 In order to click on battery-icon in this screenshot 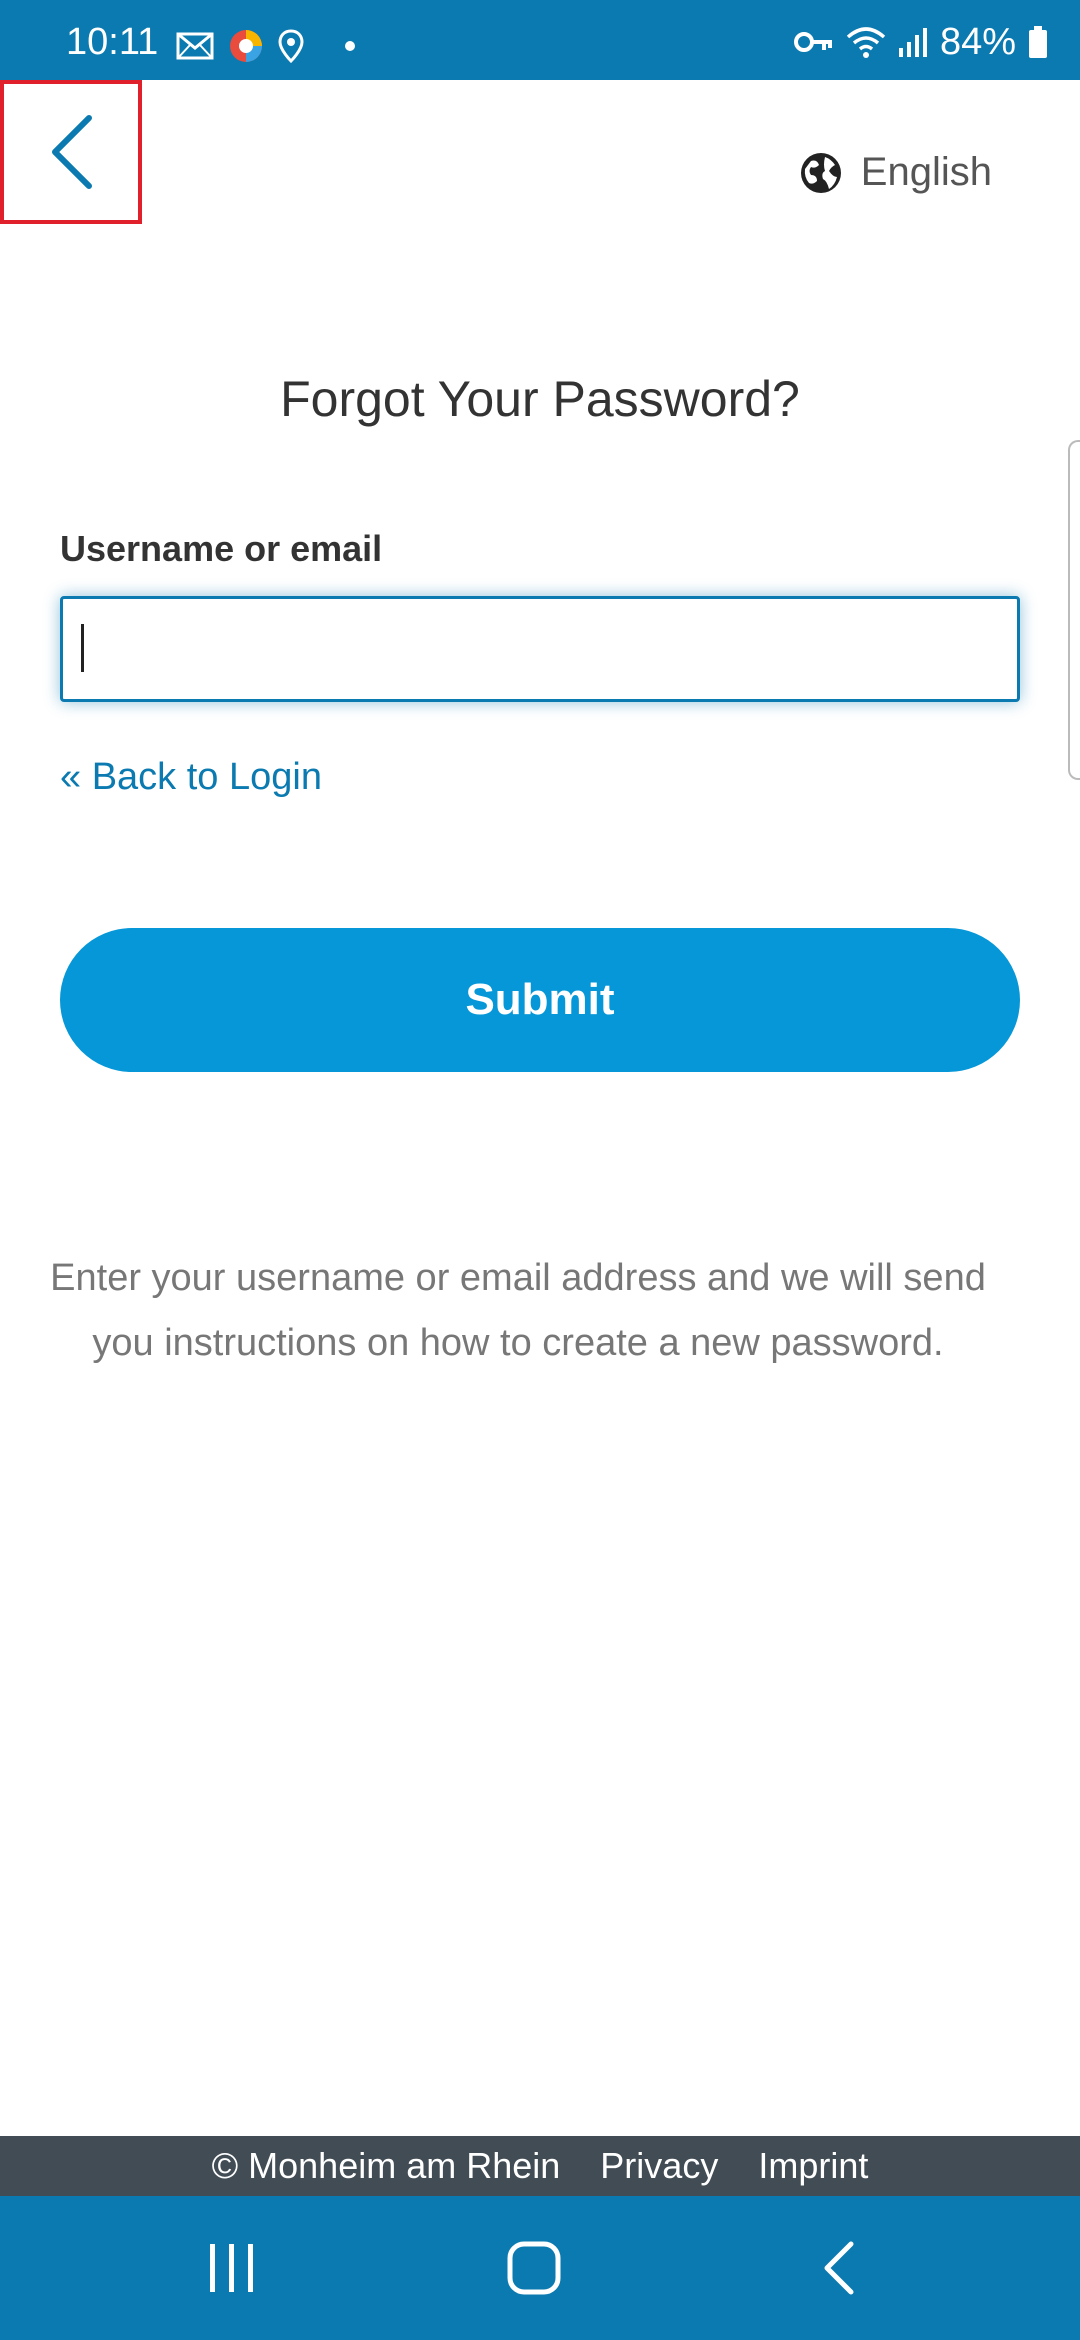, I will do `click(1038, 42)`.